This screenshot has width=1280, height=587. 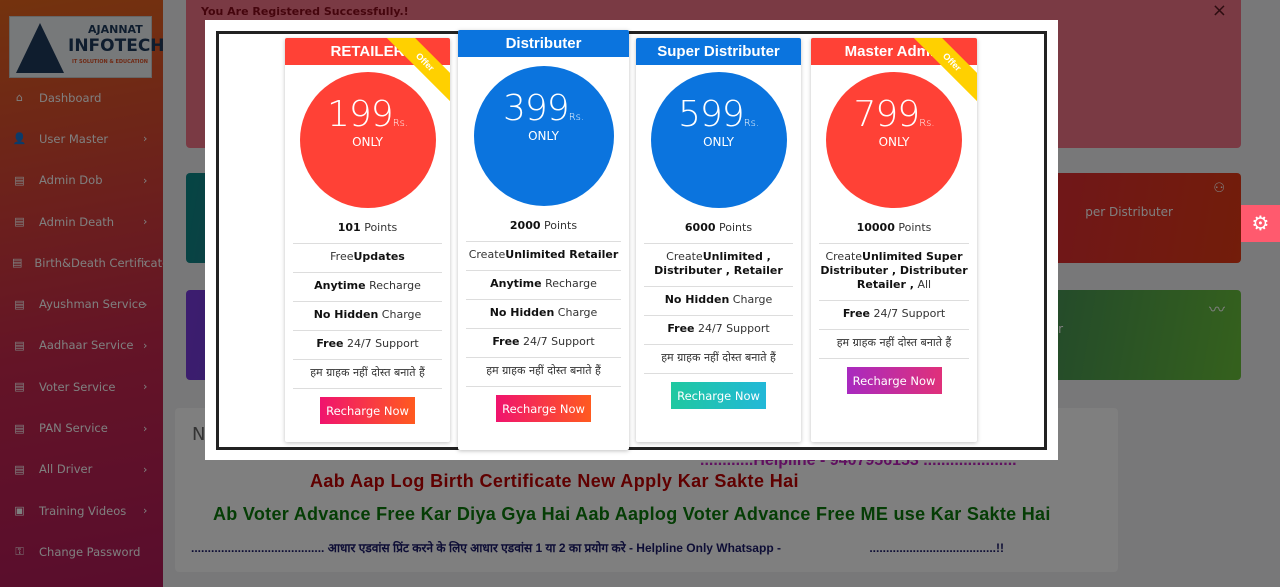 I want to click on price-circle: 799Rs. ONLY, so click(x=894, y=140).